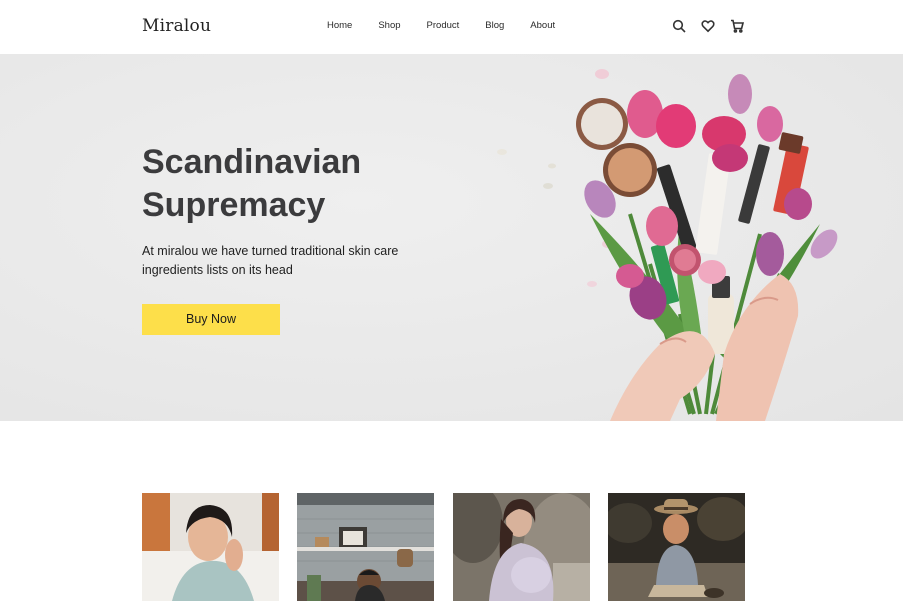 The width and height of the screenshot is (903, 601). Describe the element at coordinates (365, 547) in the screenshot. I see `man-at-desk-photo` at that location.